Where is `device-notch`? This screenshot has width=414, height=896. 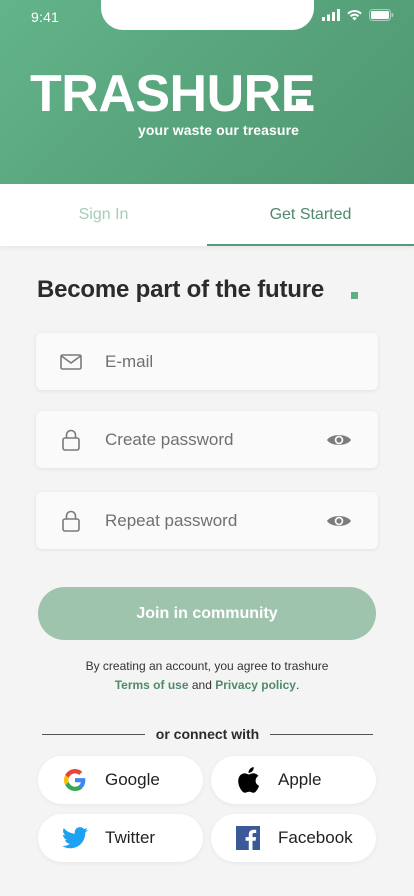 device-notch is located at coordinates (207, 15).